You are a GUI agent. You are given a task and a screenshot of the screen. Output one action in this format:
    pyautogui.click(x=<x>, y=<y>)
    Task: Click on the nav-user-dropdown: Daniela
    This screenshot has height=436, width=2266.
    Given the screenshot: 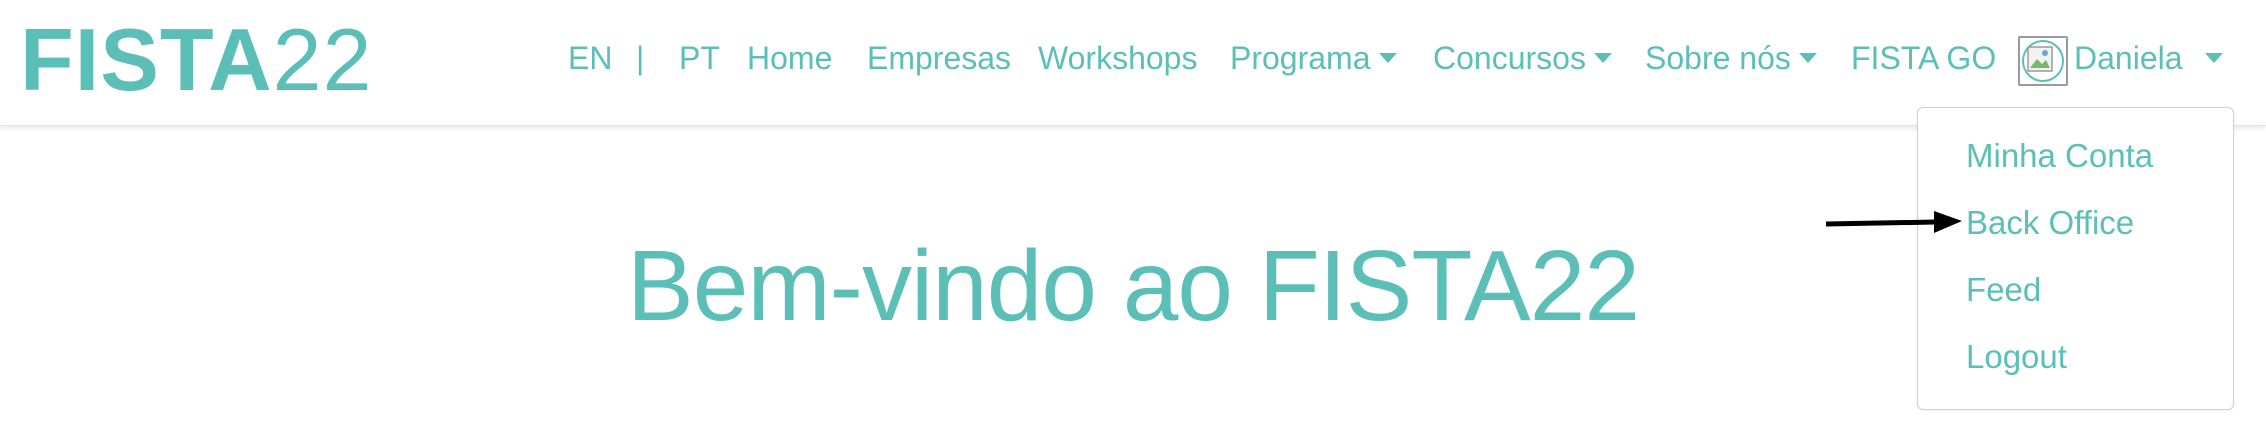 What is the action you would take?
    pyautogui.click(x=2148, y=58)
    